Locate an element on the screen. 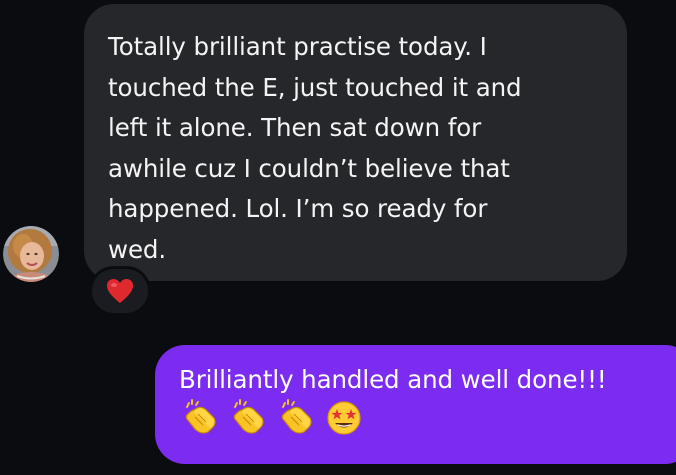  emoji-row is located at coordinates (428, 417).